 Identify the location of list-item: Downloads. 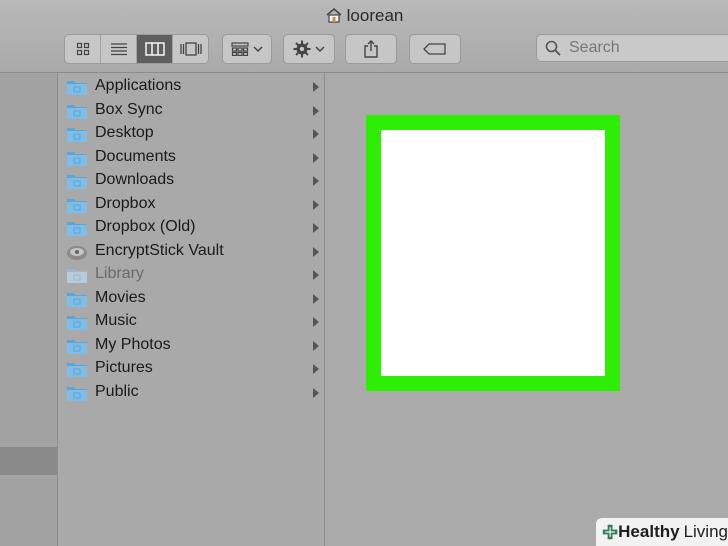
(191, 181).